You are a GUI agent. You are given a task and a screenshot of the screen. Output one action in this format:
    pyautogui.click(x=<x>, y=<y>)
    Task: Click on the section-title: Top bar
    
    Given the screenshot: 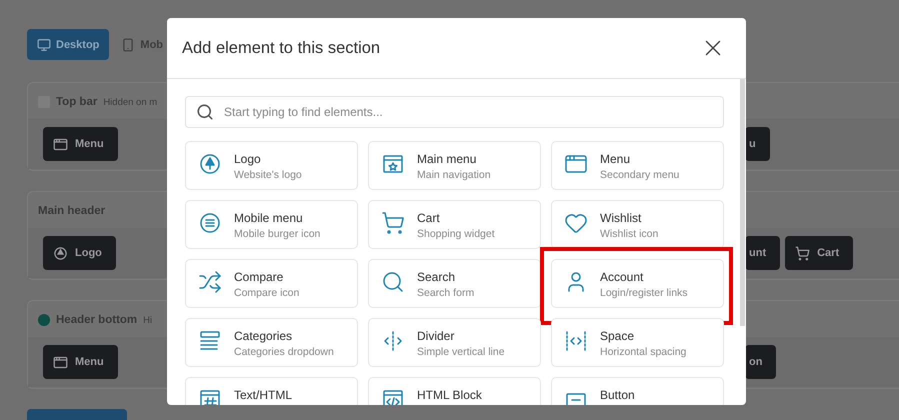 What is the action you would take?
    pyautogui.click(x=77, y=102)
    